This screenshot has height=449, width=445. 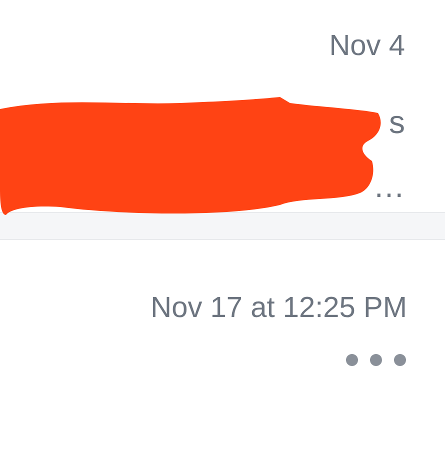 I want to click on more-icon, so click(x=376, y=360).